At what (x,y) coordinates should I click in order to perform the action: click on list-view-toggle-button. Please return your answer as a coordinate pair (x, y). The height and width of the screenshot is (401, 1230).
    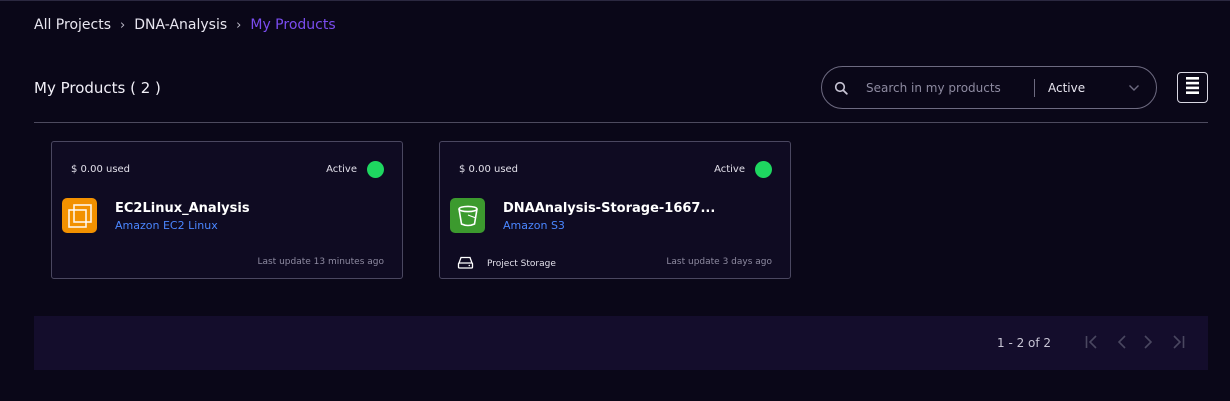
    Looking at the image, I should click on (1192, 87).